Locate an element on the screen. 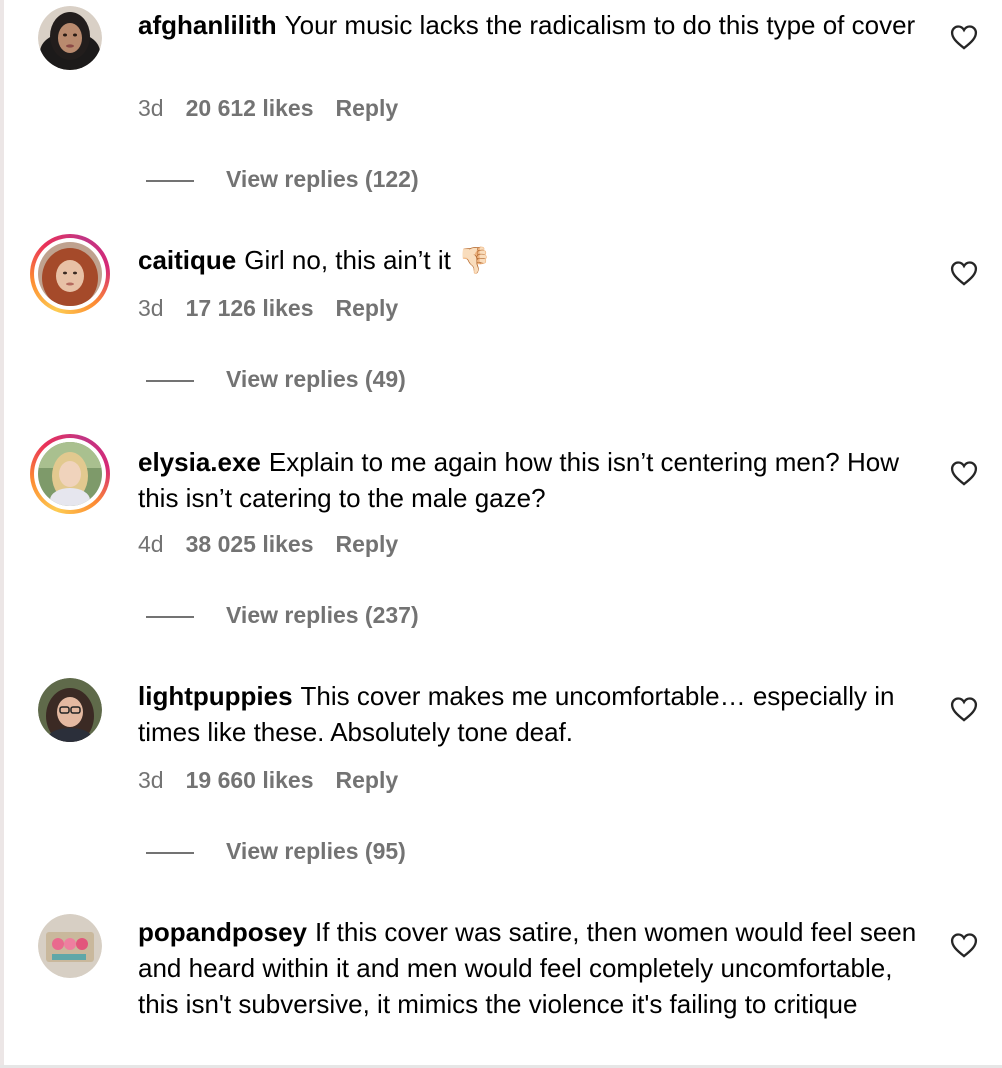  comment-likes: 38 025 likes is located at coordinates (250, 544).